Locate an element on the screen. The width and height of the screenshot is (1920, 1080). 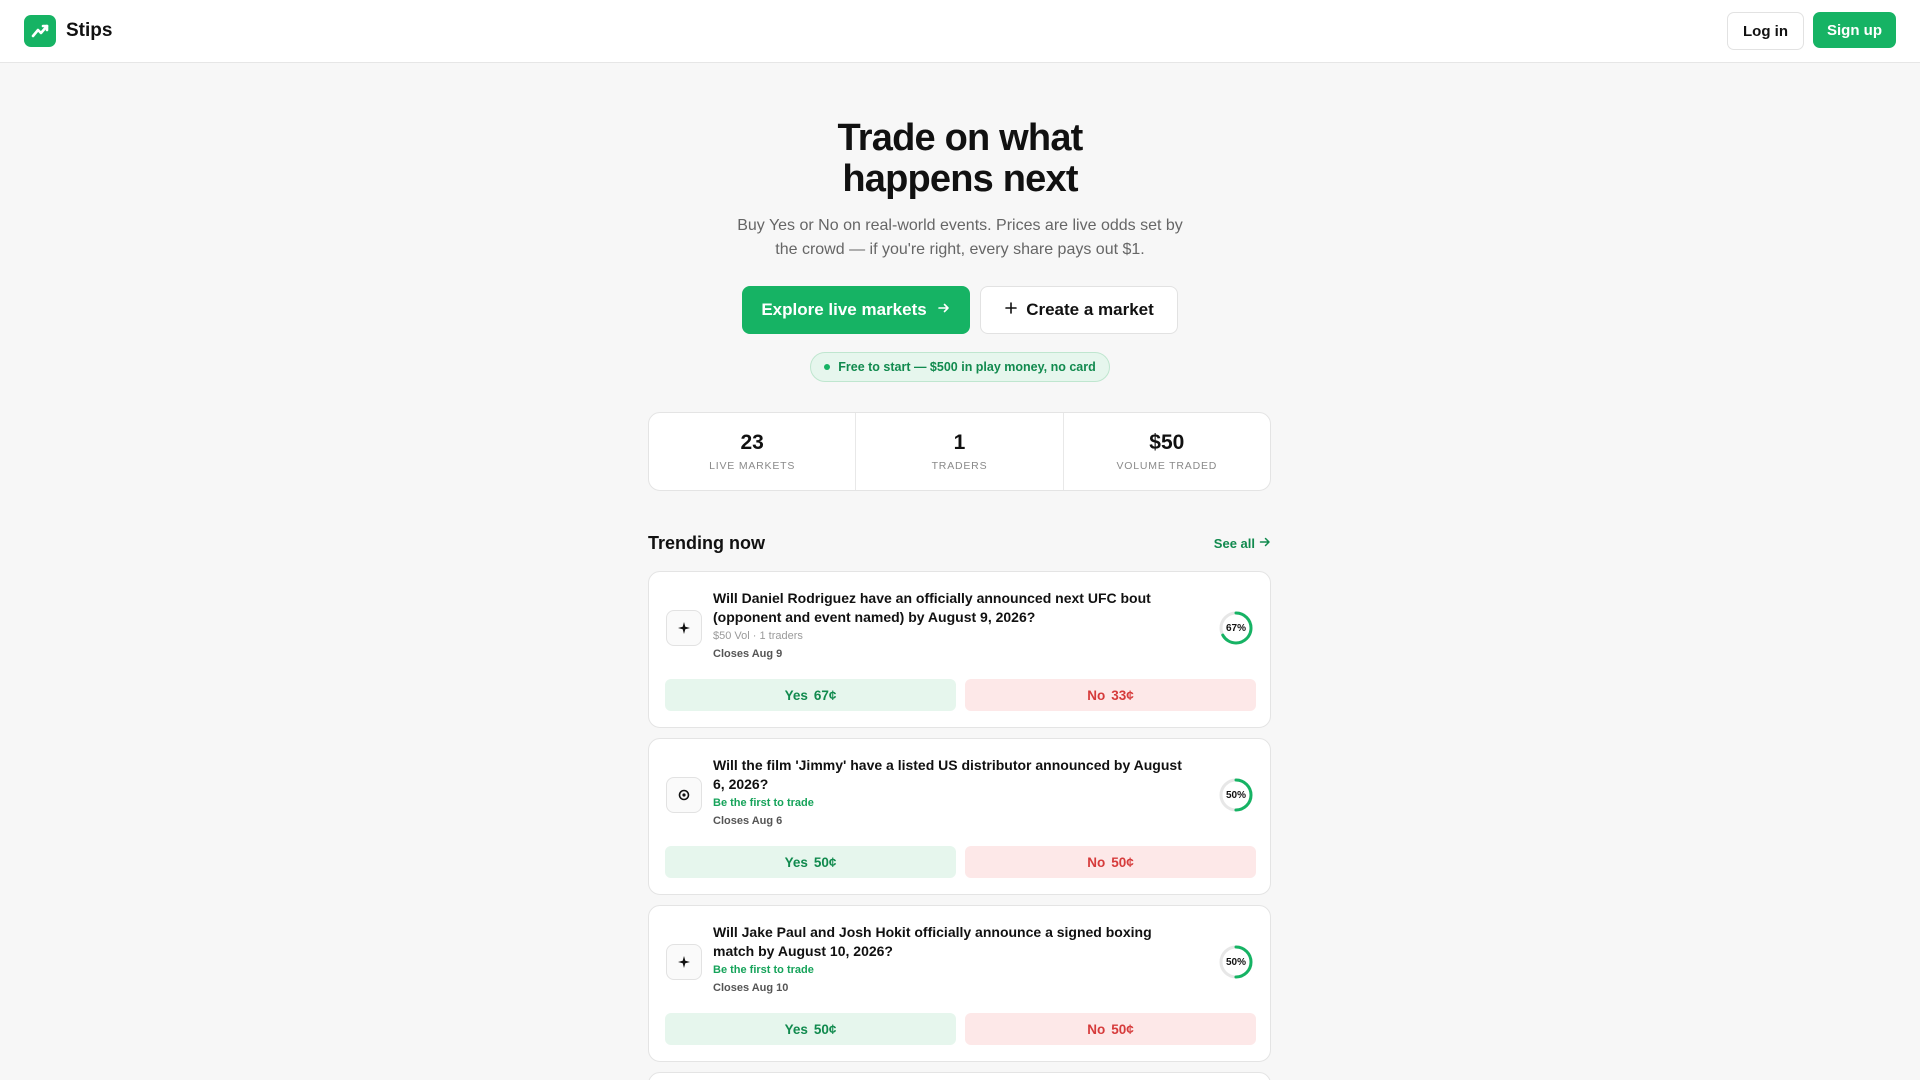
create-market-label: Create a market is located at coordinates (1090, 309).